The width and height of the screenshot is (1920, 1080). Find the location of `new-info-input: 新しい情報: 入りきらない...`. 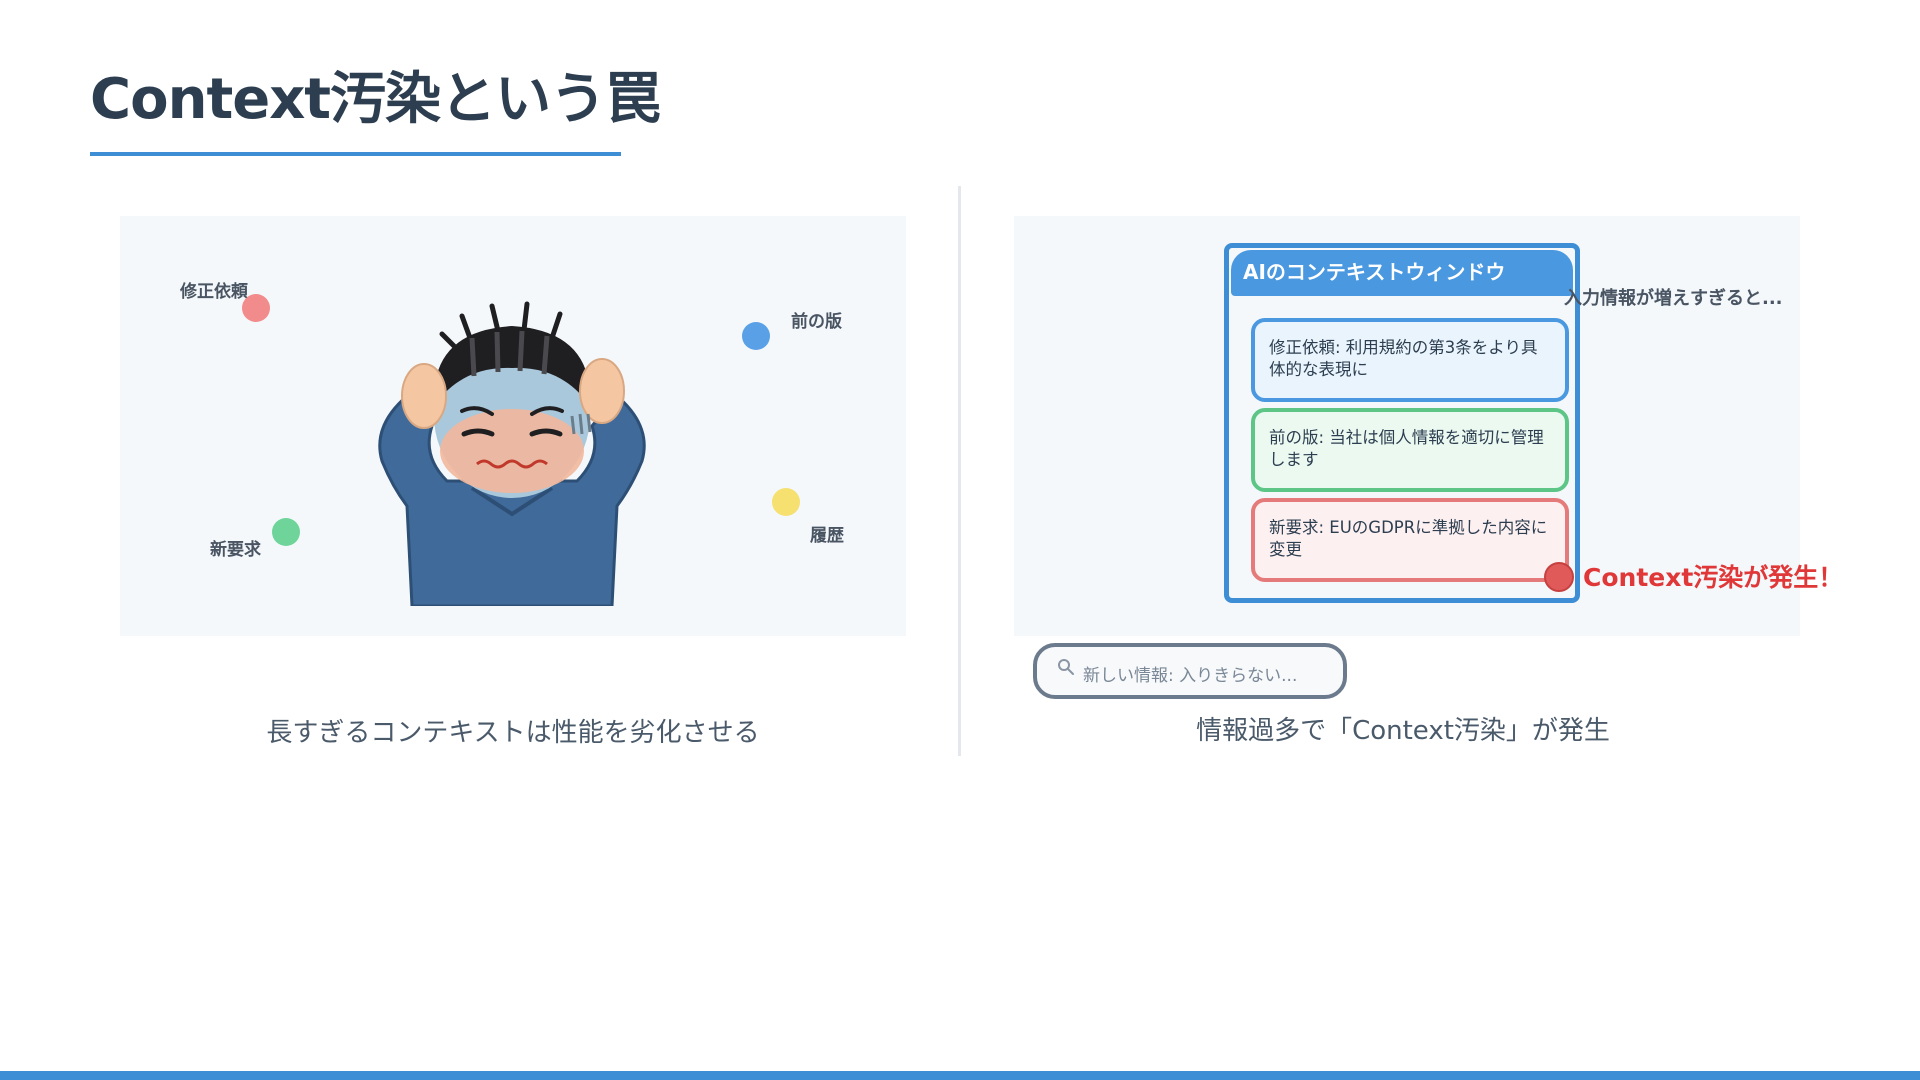

new-info-input: 新しい情報: 入りきらない... is located at coordinates (1190, 671).